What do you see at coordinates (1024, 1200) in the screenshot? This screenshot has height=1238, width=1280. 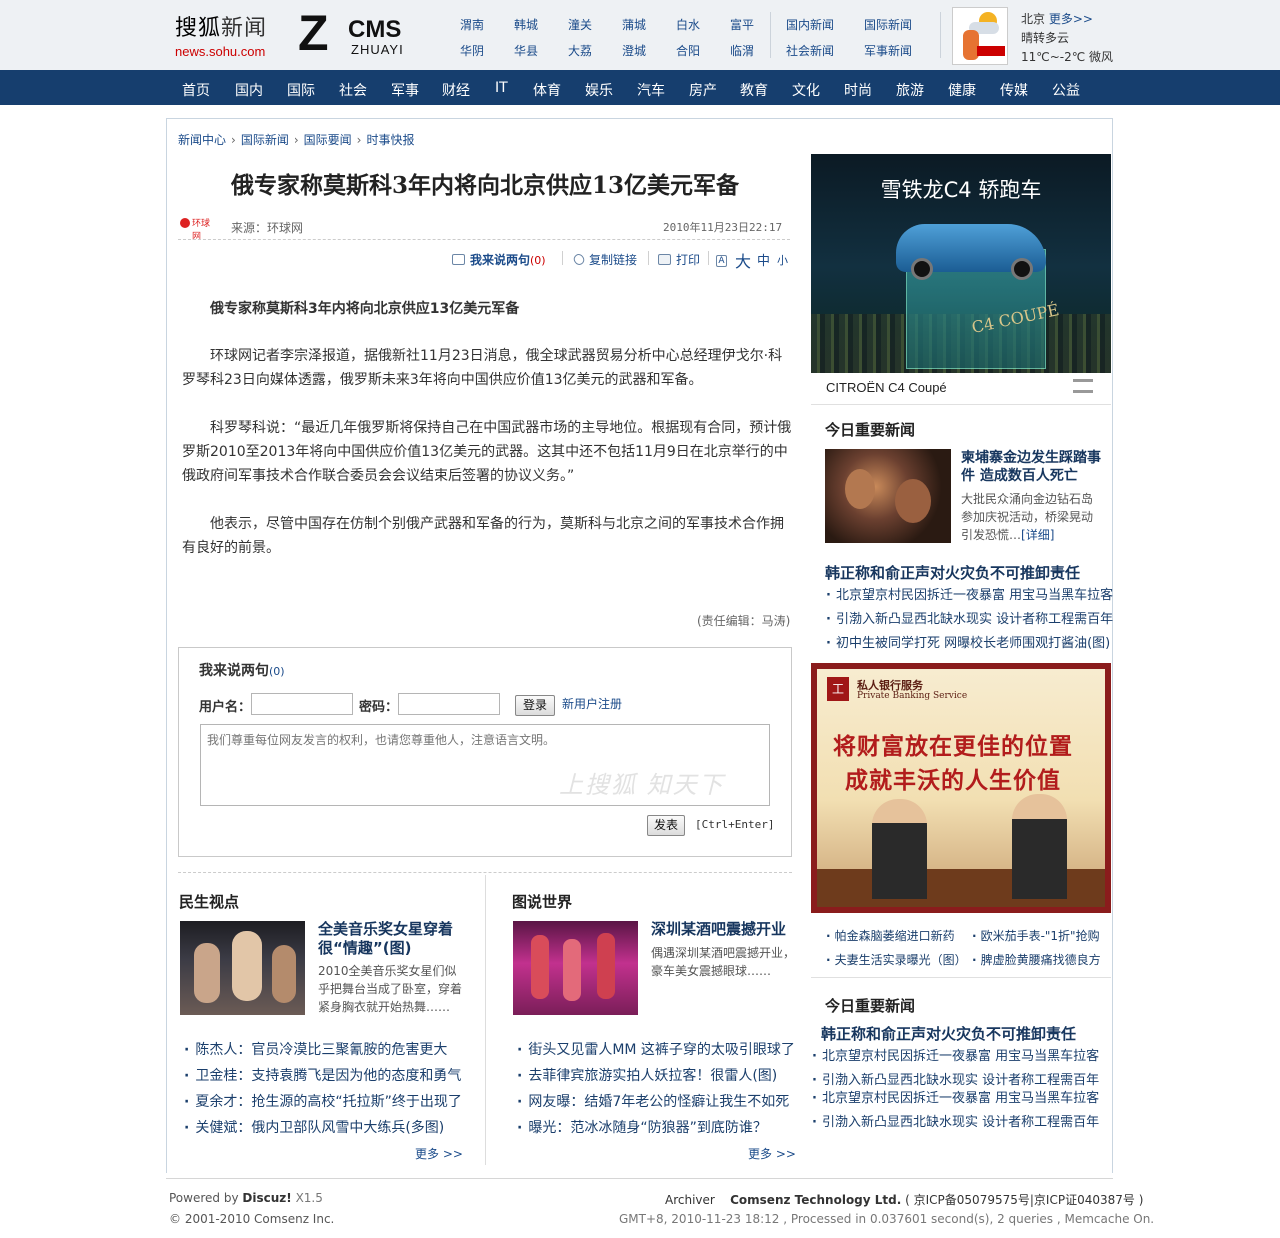 I see `icp-link: ( 京ICP备05079575号|京ICP证040387号 )` at bounding box center [1024, 1200].